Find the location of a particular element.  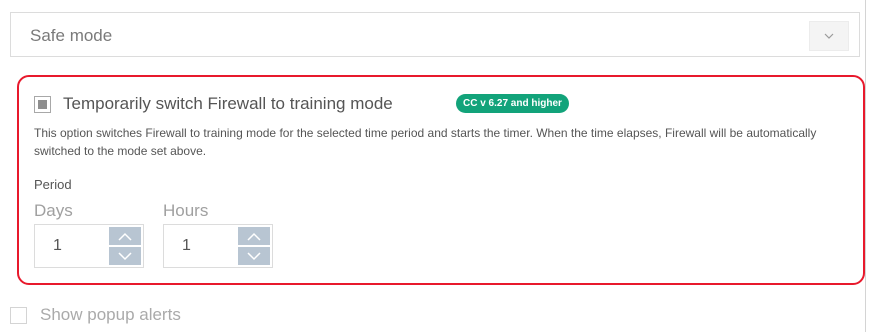

days-stepper: 1 is located at coordinates (89, 246).